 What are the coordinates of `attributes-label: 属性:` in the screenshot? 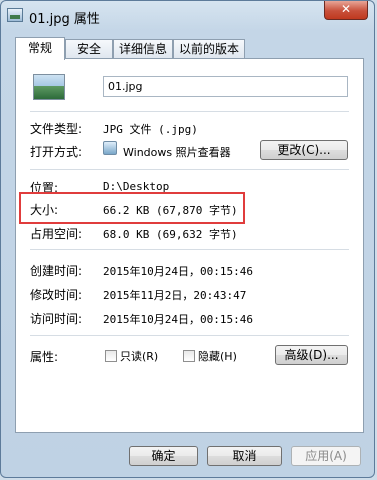 It's located at (44, 357).